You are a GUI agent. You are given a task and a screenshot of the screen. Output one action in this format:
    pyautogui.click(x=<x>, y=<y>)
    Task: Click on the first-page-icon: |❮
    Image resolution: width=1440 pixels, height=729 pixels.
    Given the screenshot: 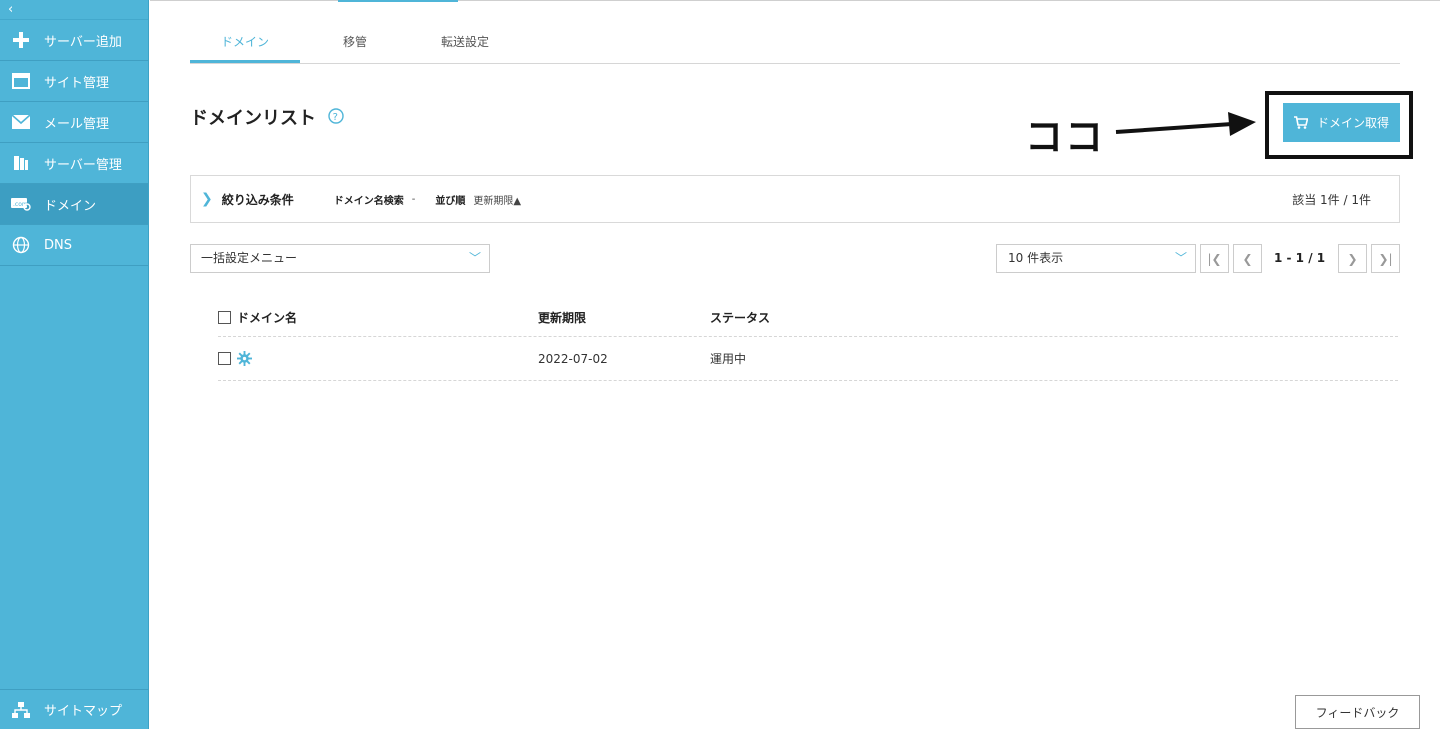 What is the action you would take?
    pyautogui.click(x=1214, y=258)
    